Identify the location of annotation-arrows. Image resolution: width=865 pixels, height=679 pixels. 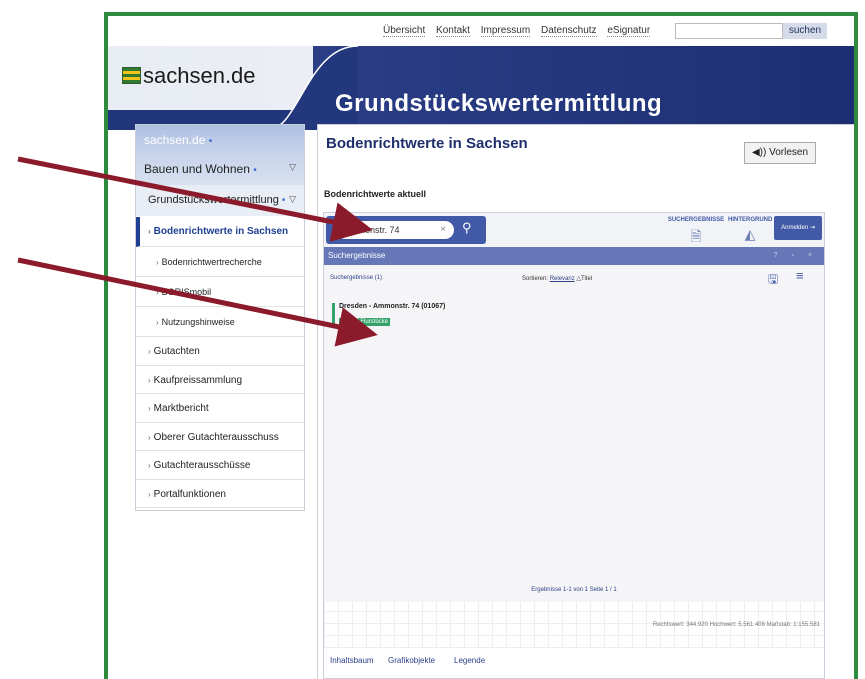
(197, 251).